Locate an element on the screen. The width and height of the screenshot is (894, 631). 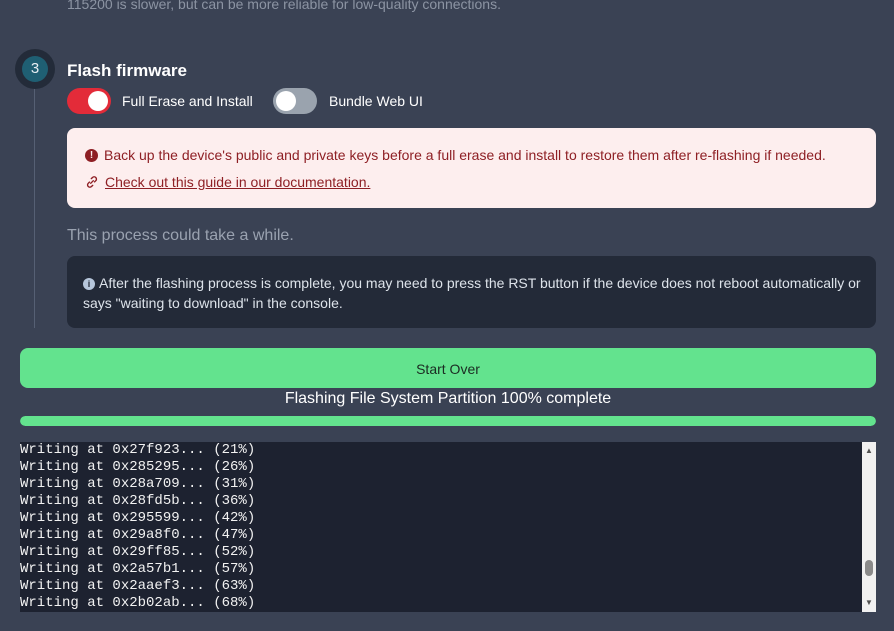
console-line: Writing at 0x27f923... (21%) is located at coordinates (138, 450).